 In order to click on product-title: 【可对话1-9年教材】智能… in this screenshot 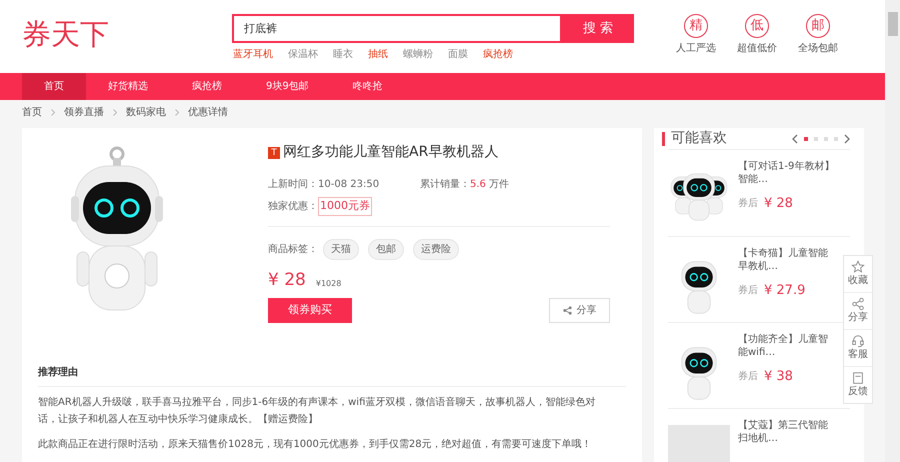, I will do `click(787, 173)`.